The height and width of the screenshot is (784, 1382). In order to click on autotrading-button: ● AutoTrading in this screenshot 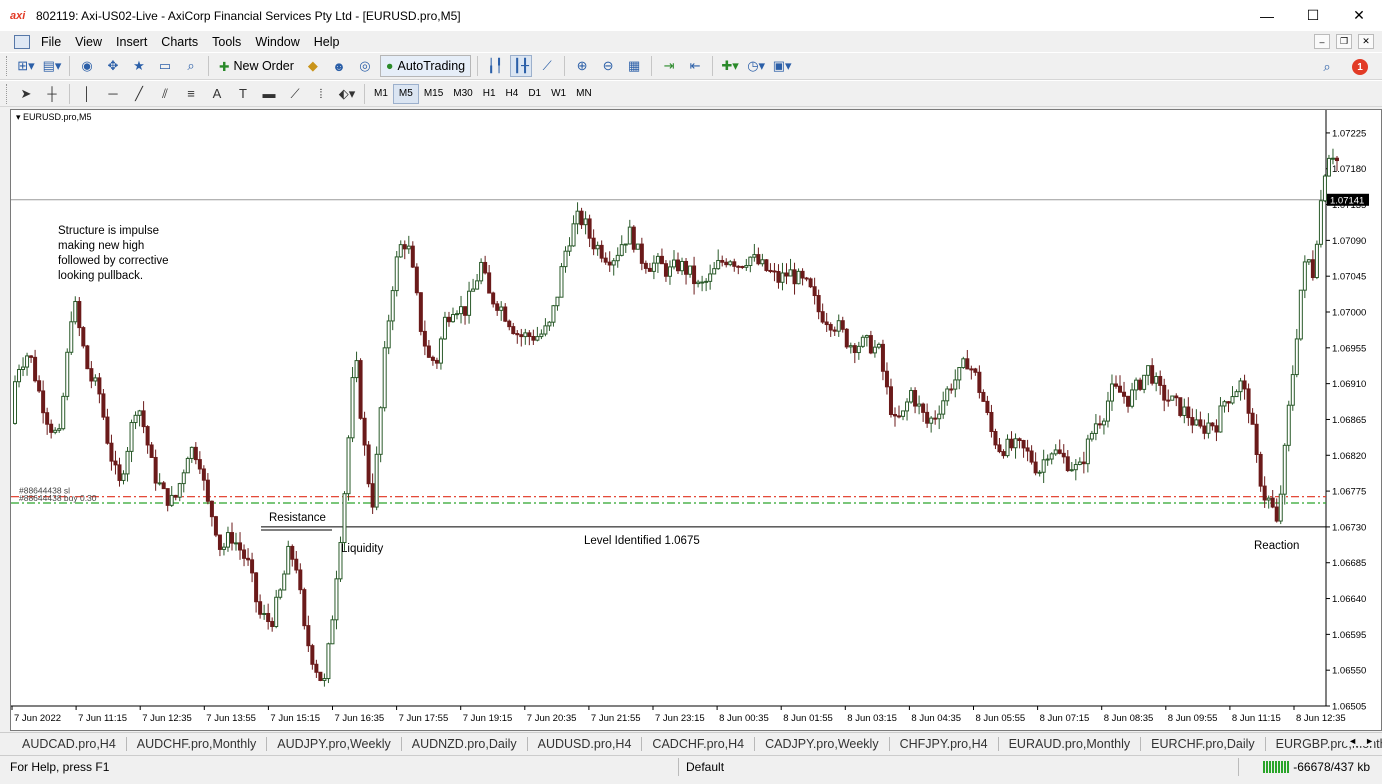, I will do `click(425, 66)`.